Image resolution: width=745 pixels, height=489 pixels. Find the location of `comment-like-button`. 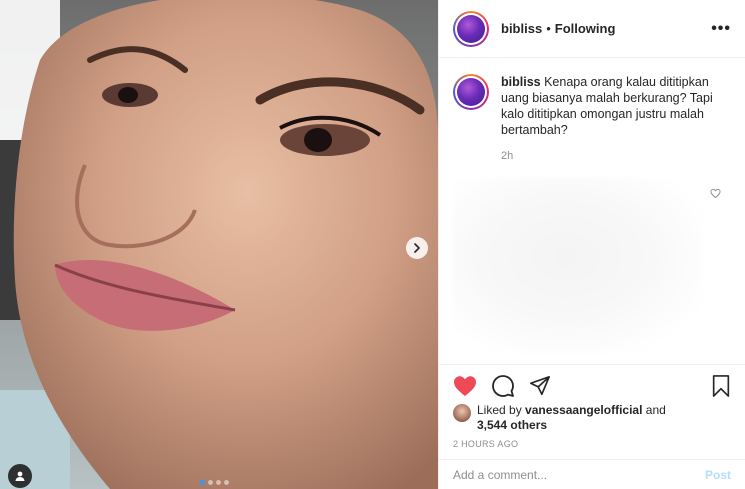

comment-like-button is located at coordinates (715, 195).